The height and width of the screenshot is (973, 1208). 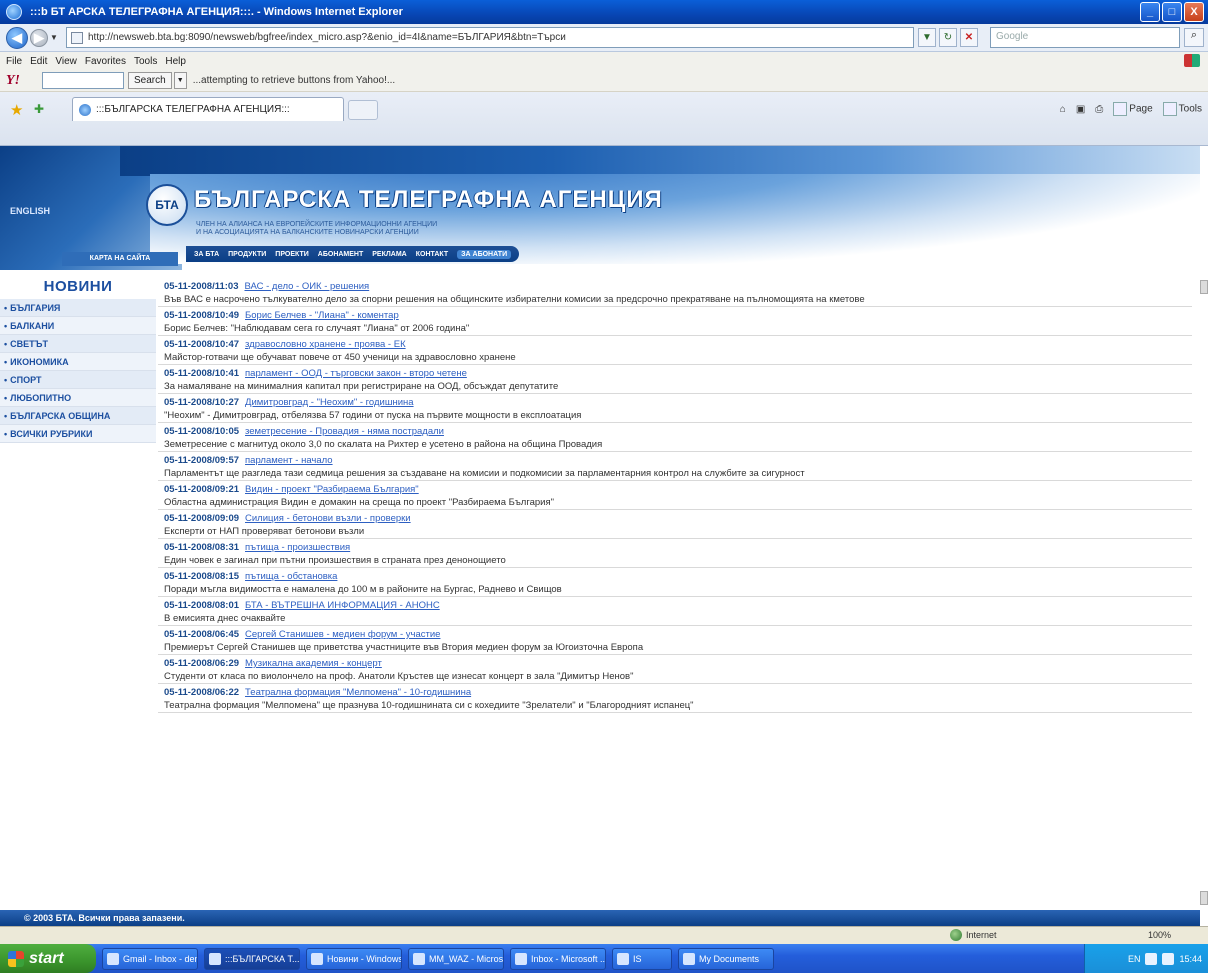 I want to click on print-icon: ⎙, so click(x=1099, y=109).